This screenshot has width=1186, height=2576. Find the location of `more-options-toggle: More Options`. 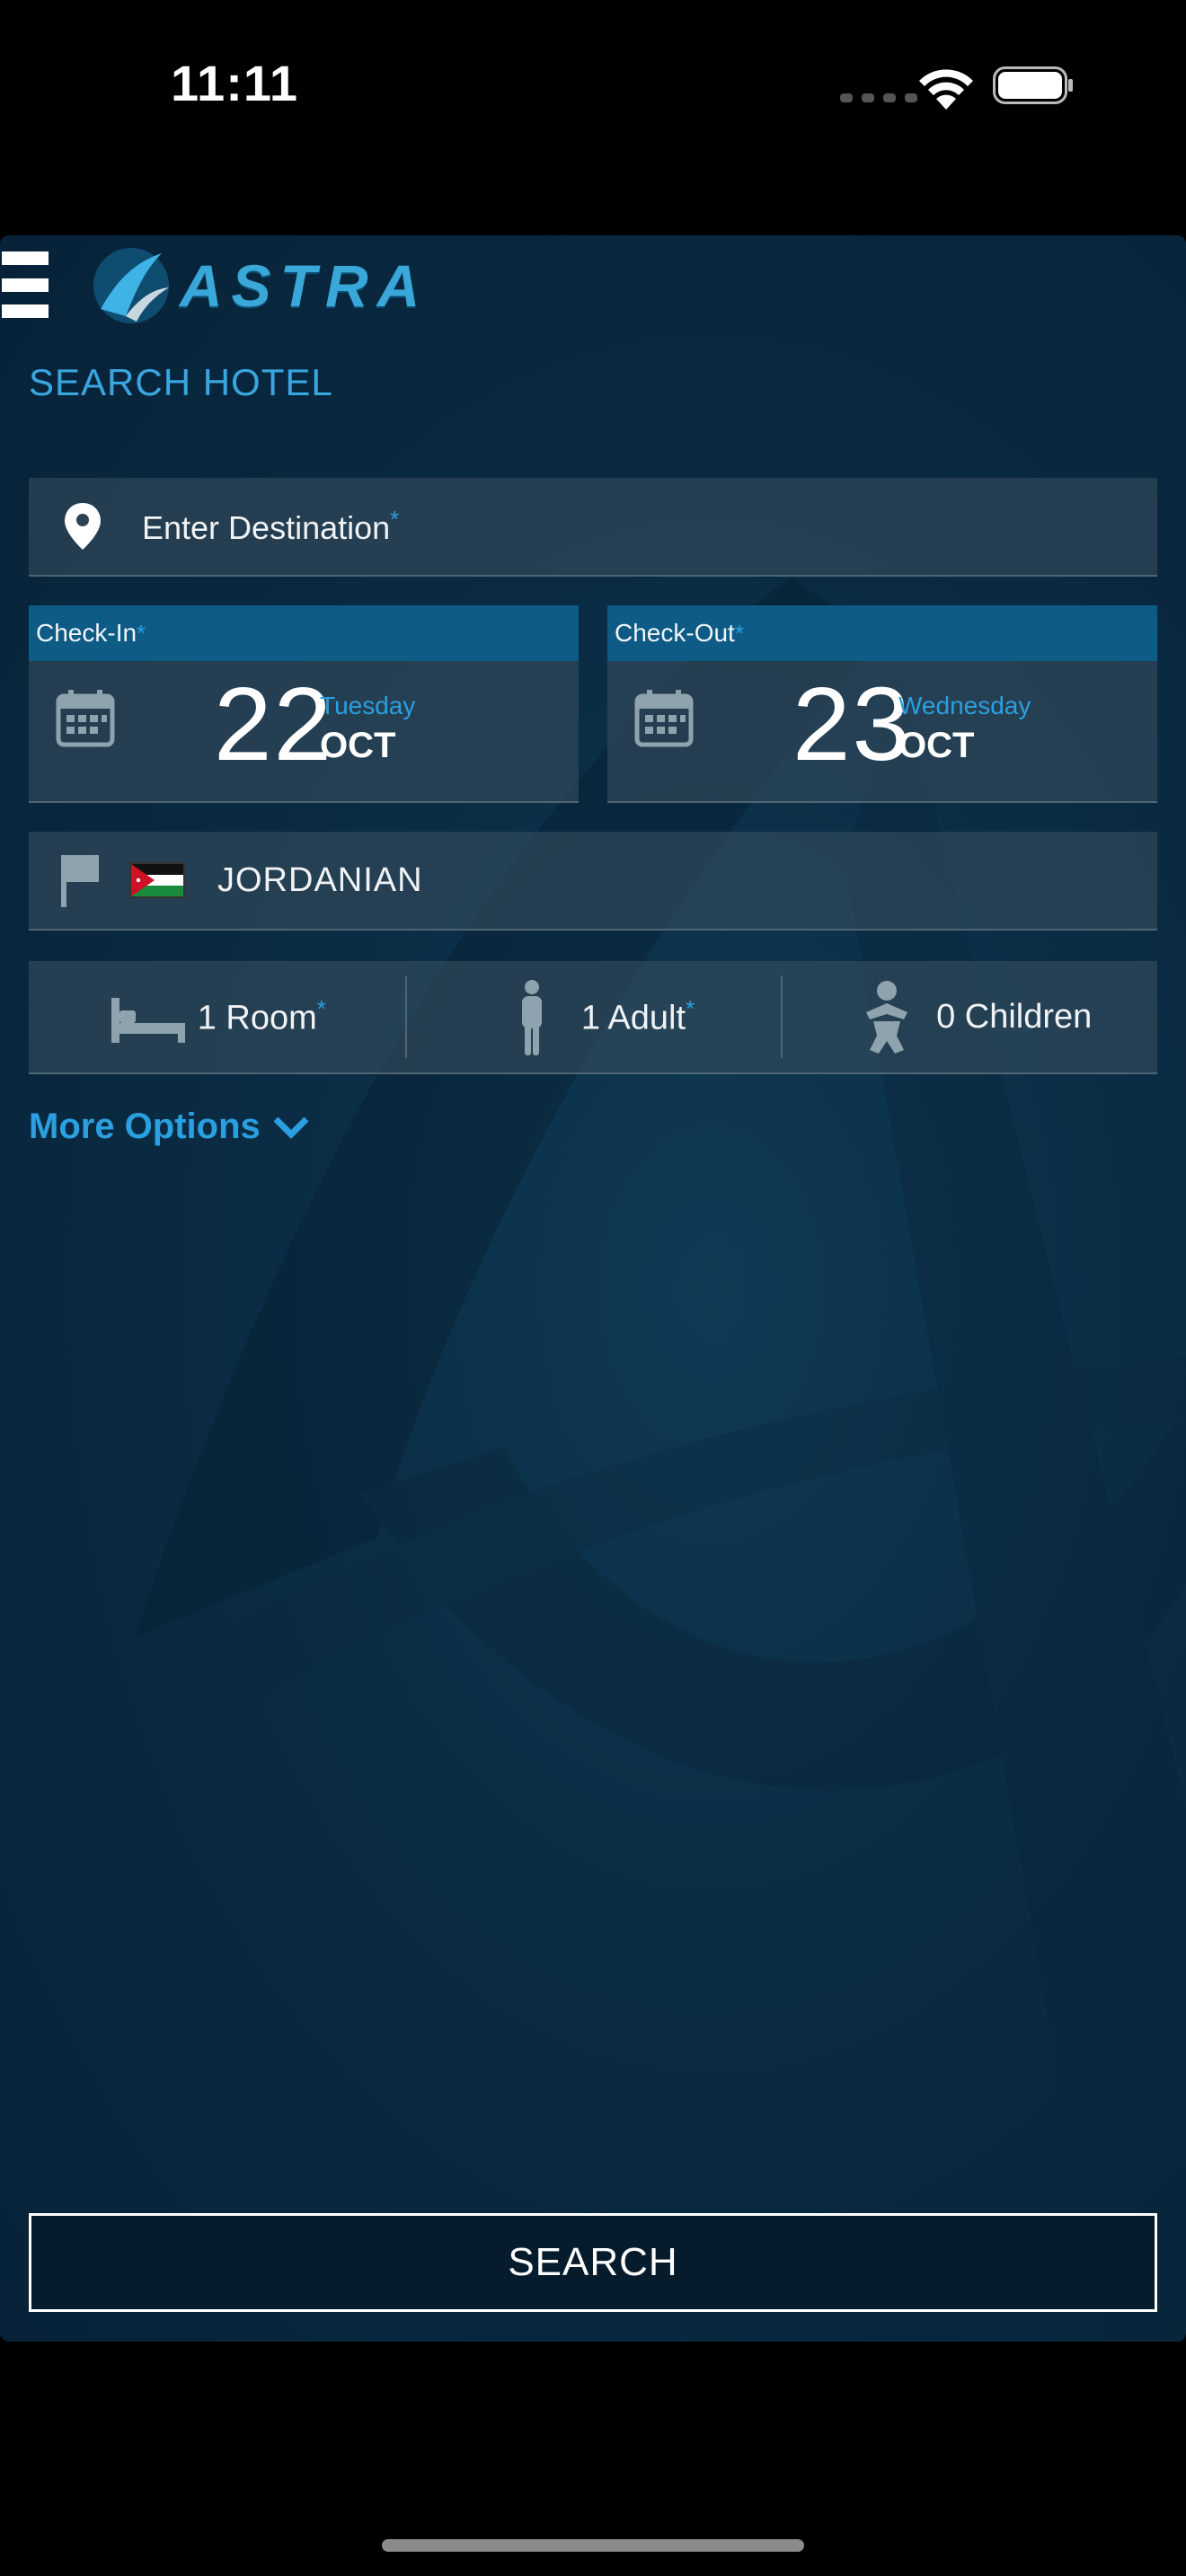

more-options-toggle: More Options is located at coordinates (169, 1127).